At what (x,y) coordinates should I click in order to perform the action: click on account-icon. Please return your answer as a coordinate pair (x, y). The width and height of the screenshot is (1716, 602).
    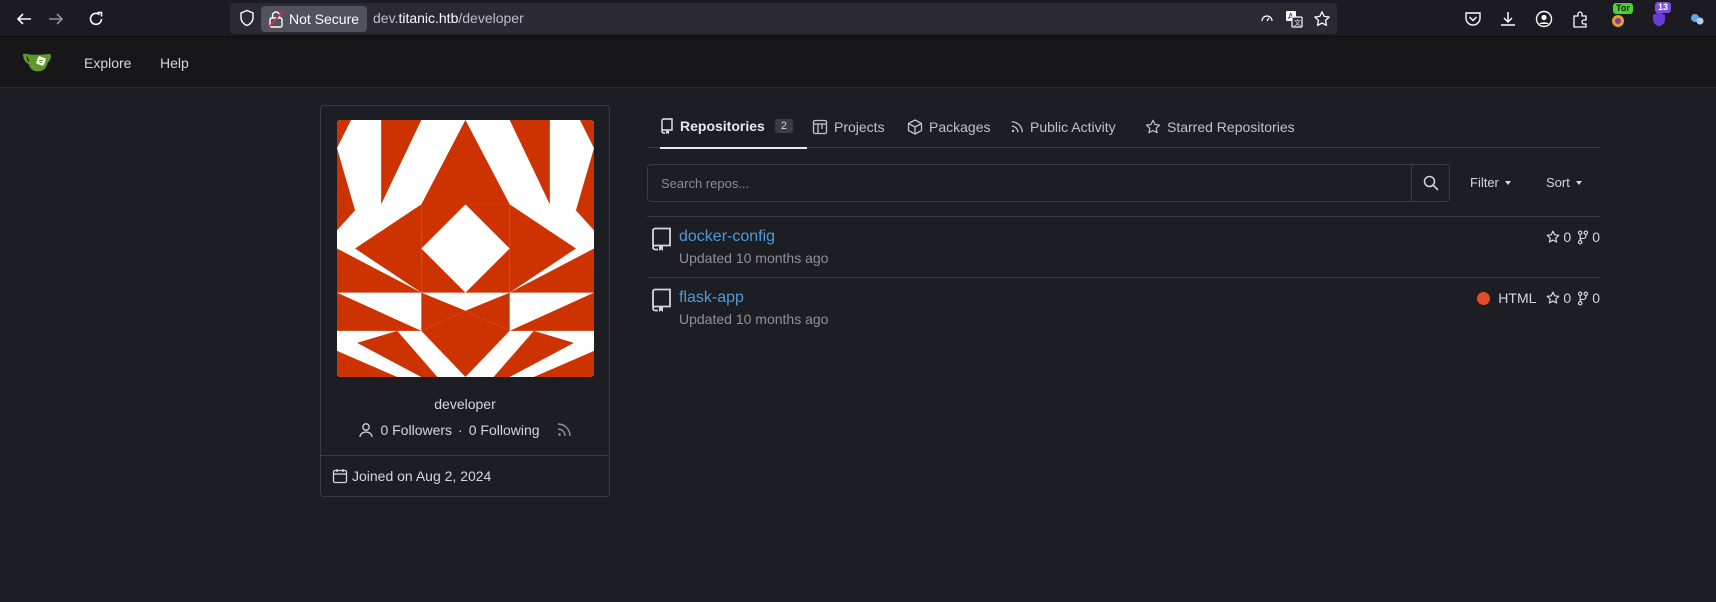
    Looking at the image, I should click on (1544, 19).